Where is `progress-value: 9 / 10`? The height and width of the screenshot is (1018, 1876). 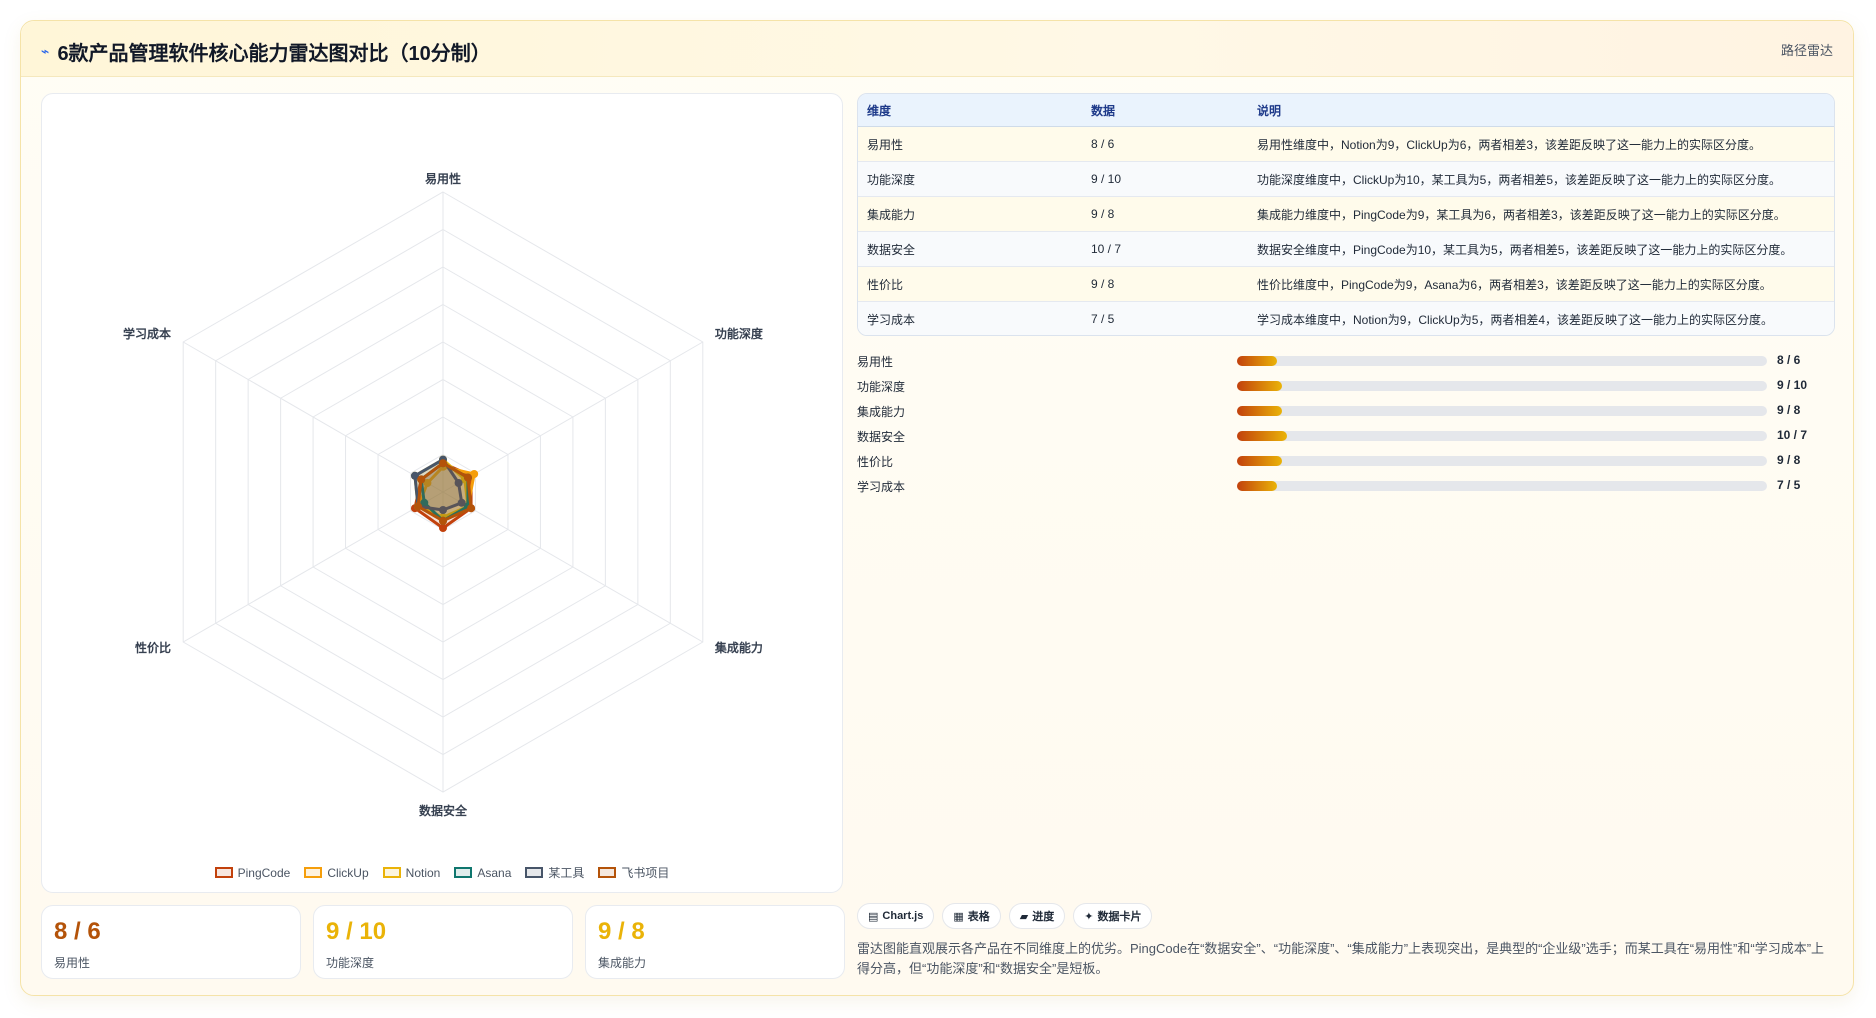
progress-value: 9 / 10 is located at coordinates (1792, 385).